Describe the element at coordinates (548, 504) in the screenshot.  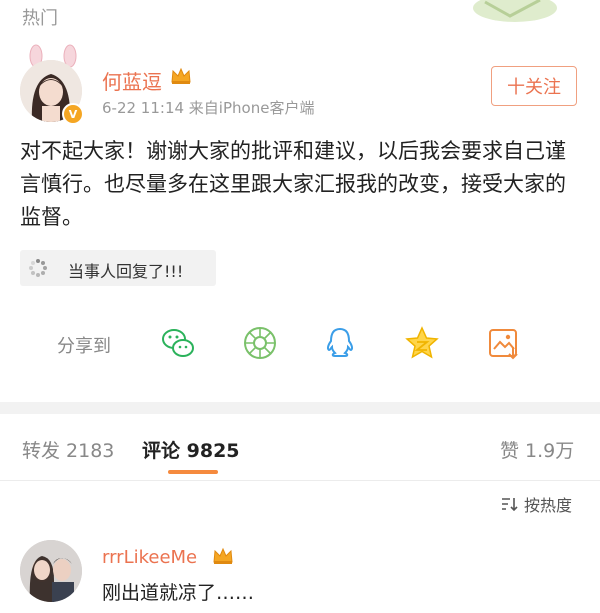
I see `sort-by-hot-button: 按热度` at that location.